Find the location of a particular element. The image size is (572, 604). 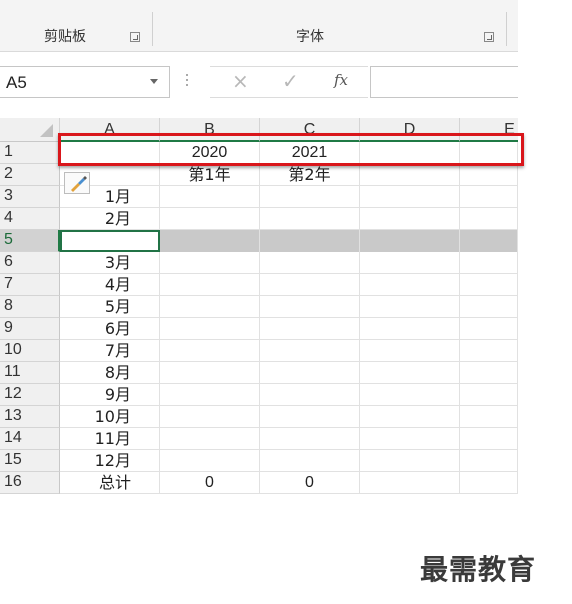

row-header-3: 3 is located at coordinates (30, 197).